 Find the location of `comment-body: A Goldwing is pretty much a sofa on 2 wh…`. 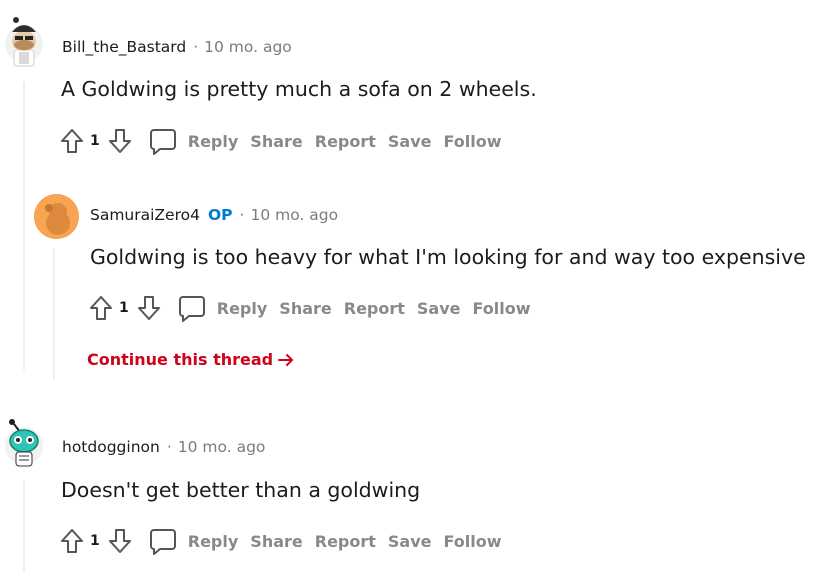

comment-body: A Goldwing is pretty much a sofa on 2 wh… is located at coordinates (299, 89).